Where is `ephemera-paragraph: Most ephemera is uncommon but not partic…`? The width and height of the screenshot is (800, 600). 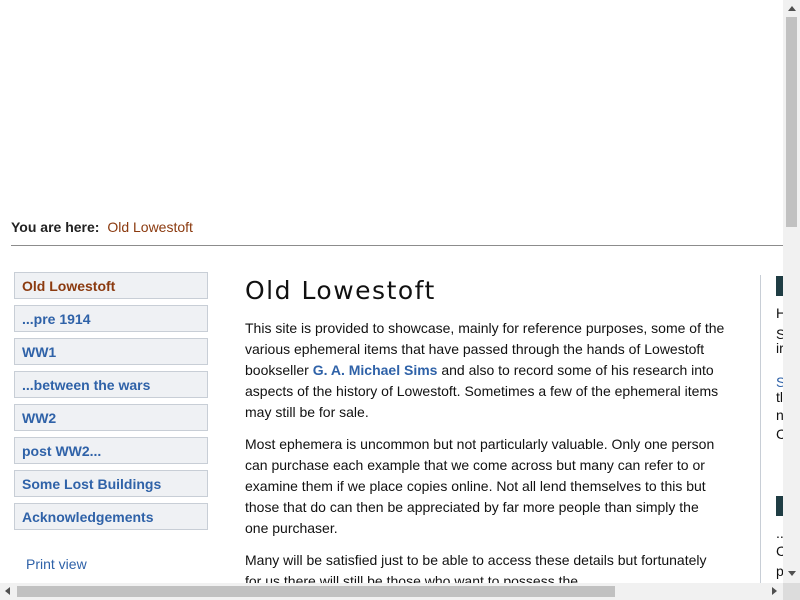 ephemera-paragraph: Most ephemera is uncommon but not partic… is located at coordinates (480, 486).